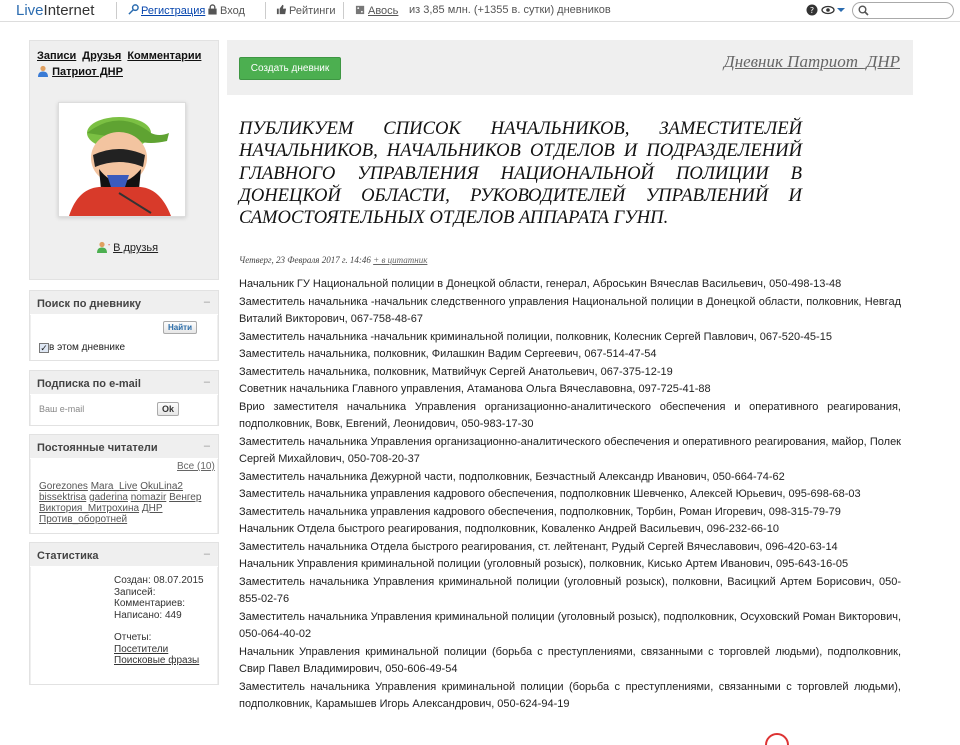  I want to click on search-box, so click(903, 10).